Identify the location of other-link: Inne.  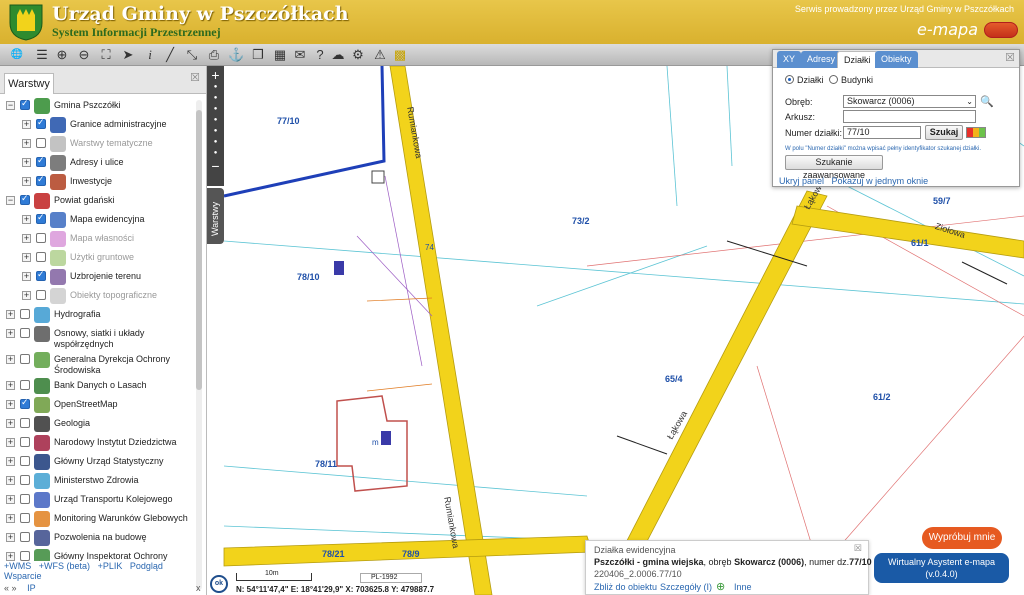
(743, 587).